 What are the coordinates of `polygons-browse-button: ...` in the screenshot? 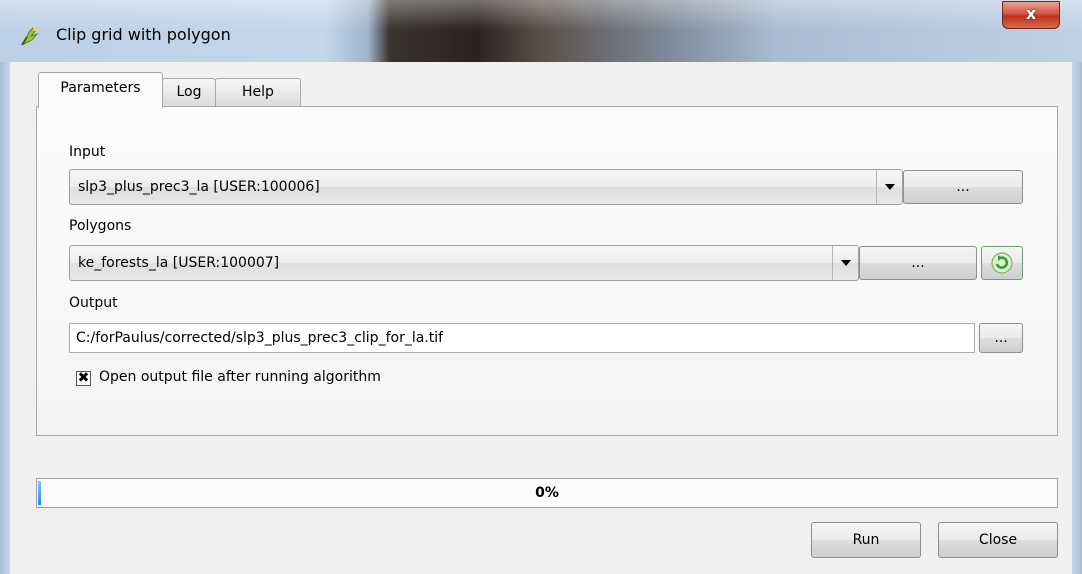 It's located at (918, 263).